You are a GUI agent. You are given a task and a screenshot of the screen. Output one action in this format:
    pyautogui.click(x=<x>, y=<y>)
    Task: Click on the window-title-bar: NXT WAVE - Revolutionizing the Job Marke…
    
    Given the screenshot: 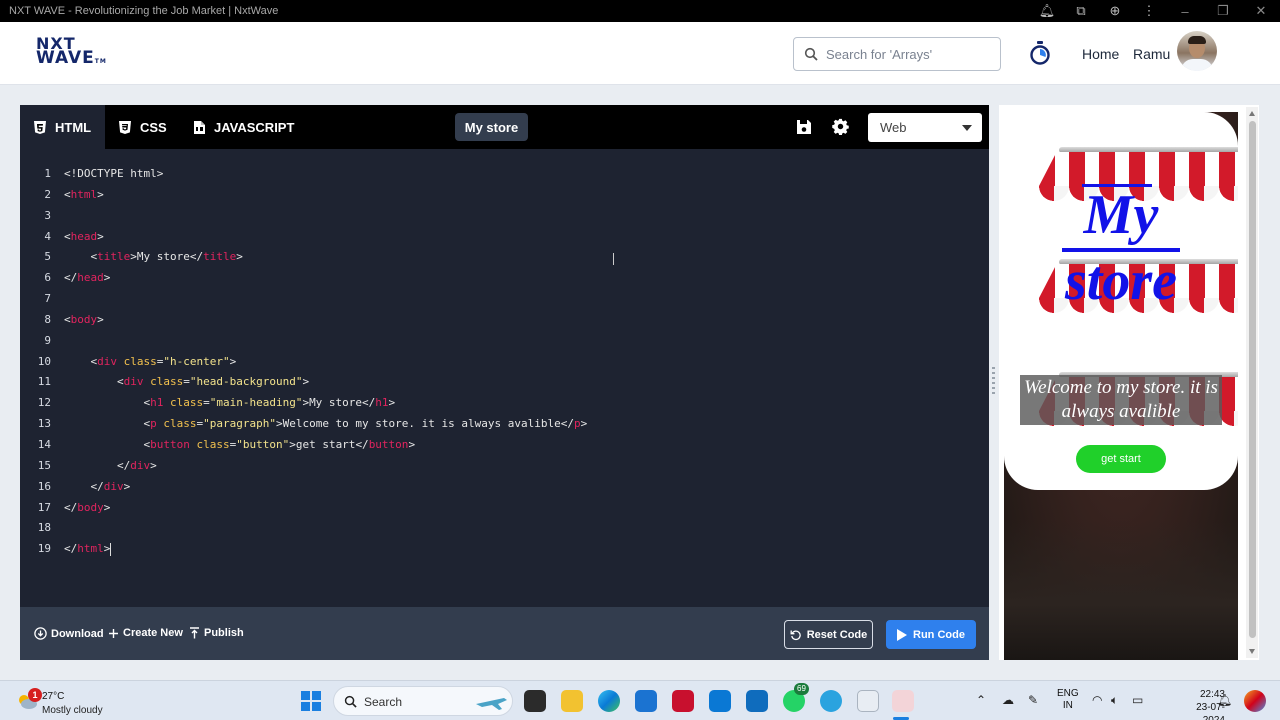 What is the action you would take?
    pyautogui.click(x=640, y=11)
    